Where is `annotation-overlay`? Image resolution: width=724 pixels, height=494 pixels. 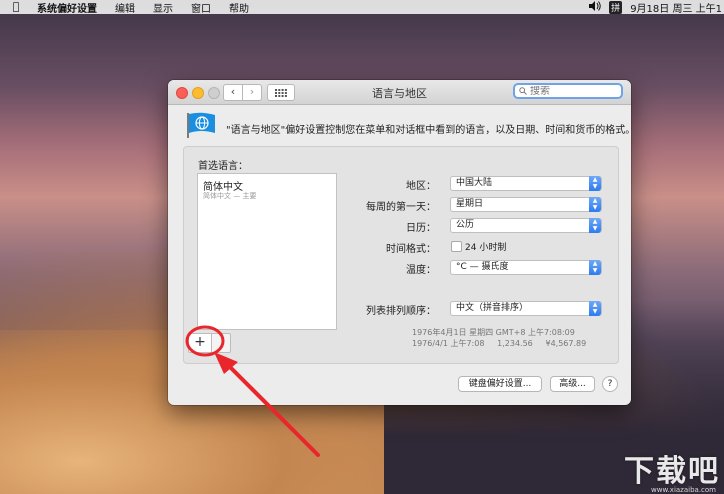 annotation-overlay is located at coordinates (252, 391).